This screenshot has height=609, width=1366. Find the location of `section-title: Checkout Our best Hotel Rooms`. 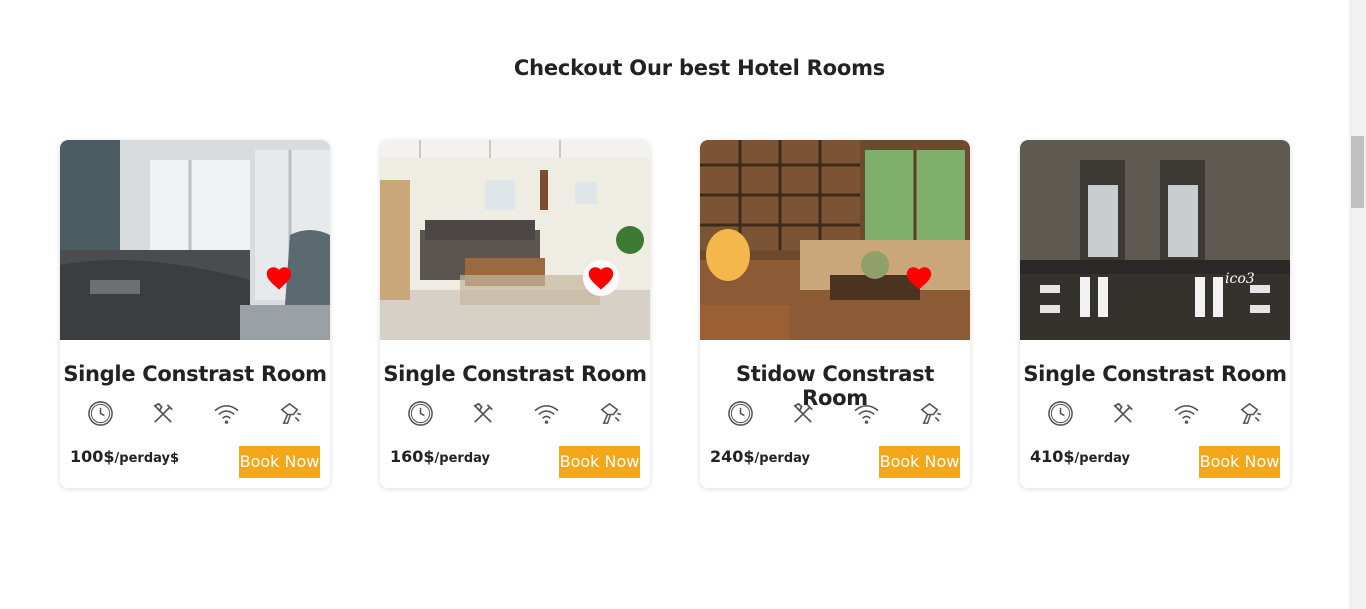

section-title: Checkout Our best Hotel Rooms is located at coordinates (699, 68).